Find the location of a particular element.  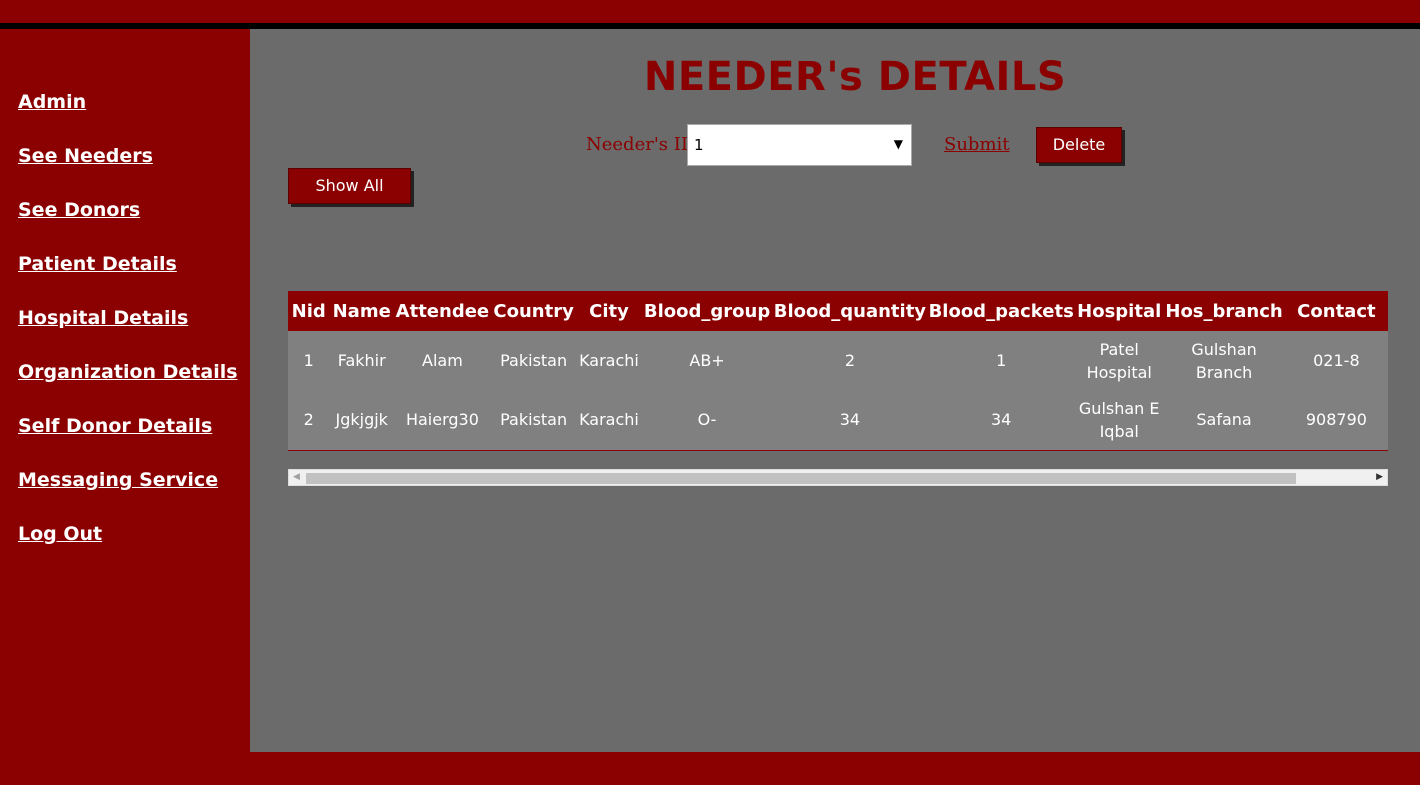

page-title: NEEDER's DETAILS is located at coordinates (855, 77).